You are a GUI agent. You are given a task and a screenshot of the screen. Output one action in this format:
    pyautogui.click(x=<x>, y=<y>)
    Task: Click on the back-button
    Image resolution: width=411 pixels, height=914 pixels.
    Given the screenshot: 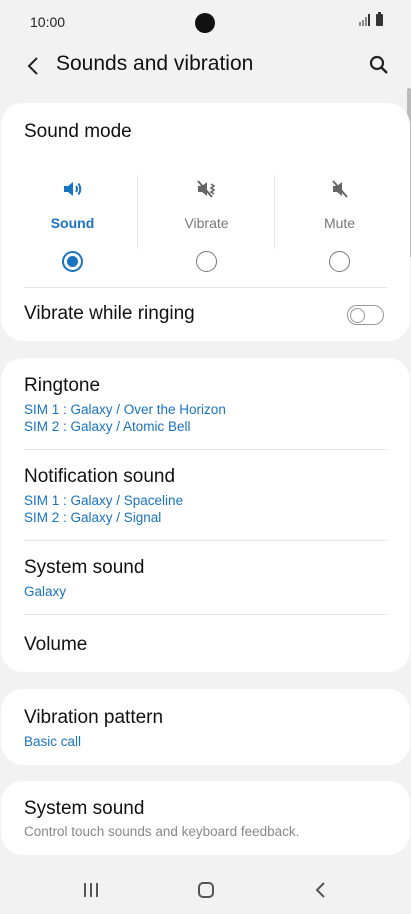 What is the action you would take?
    pyautogui.click(x=34, y=66)
    